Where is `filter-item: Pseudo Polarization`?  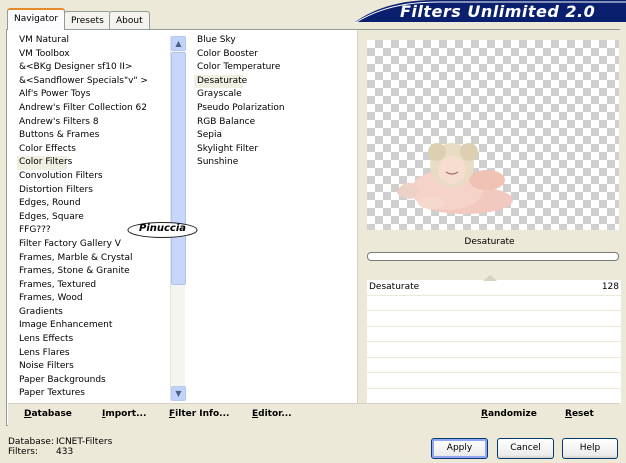
filter-item: Pseudo Polarization is located at coordinates (274, 109).